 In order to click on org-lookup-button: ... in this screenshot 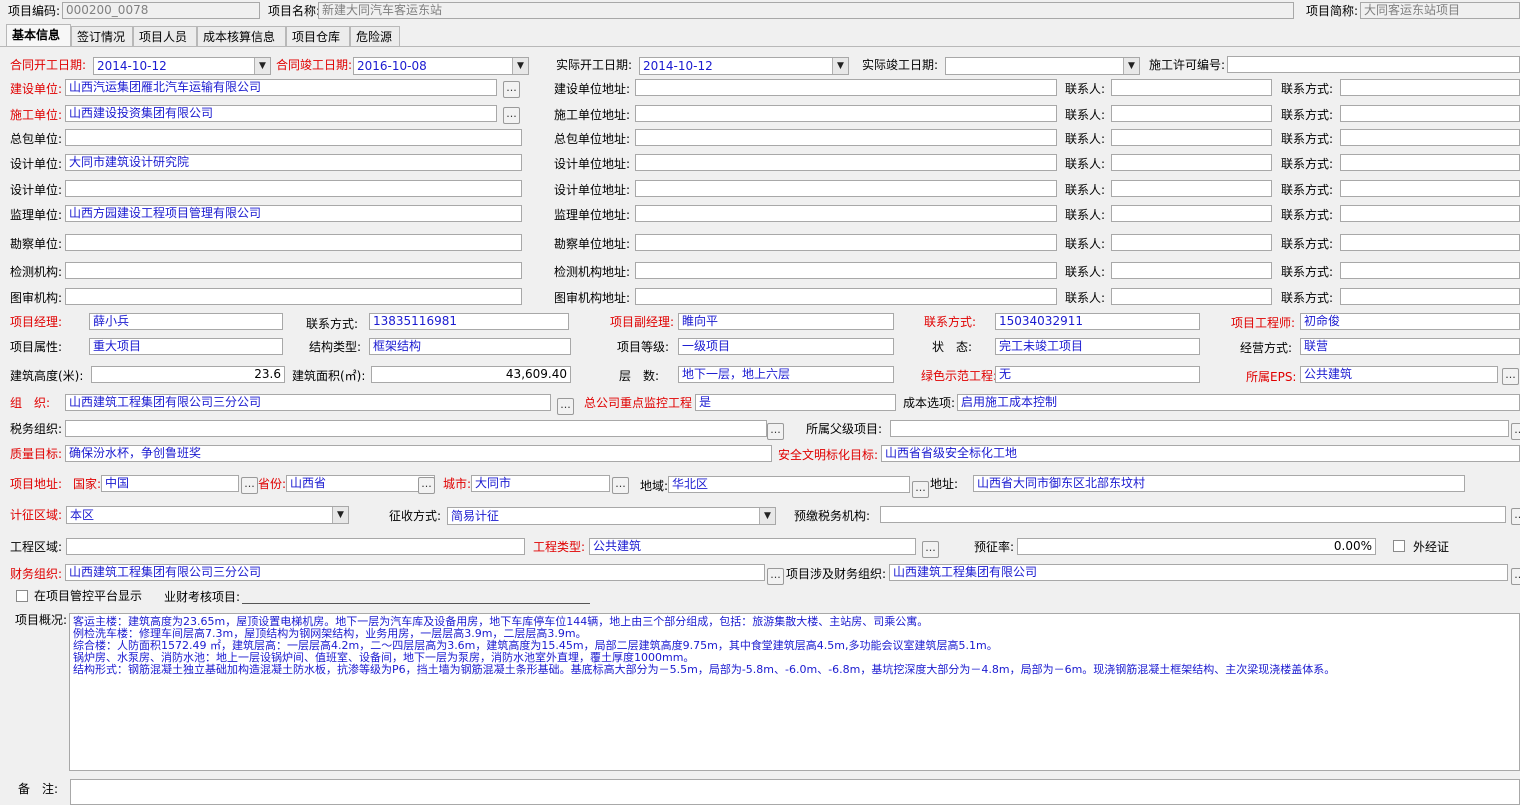, I will do `click(565, 406)`.